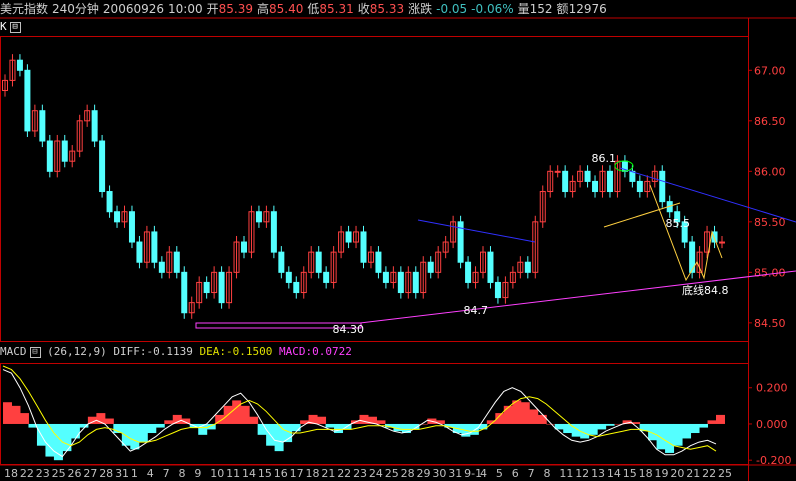 The image size is (796, 481). What do you see at coordinates (217, 473) in the screenshot?
I see `date-tick-label: 10` at bounding box center [217, 473].